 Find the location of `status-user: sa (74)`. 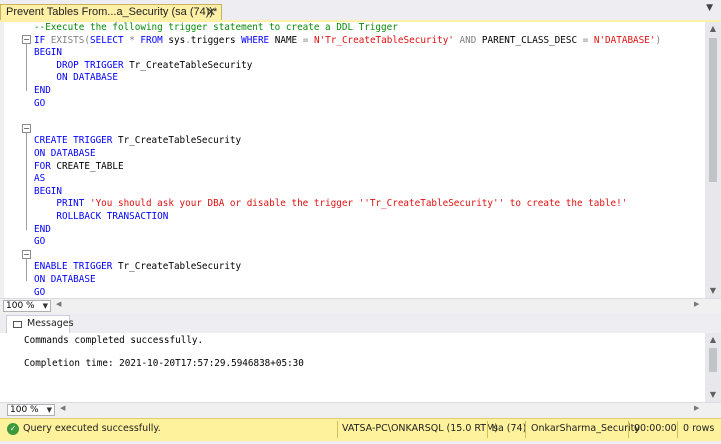

status-user: sa (74) is located at coordinates (510, 428).